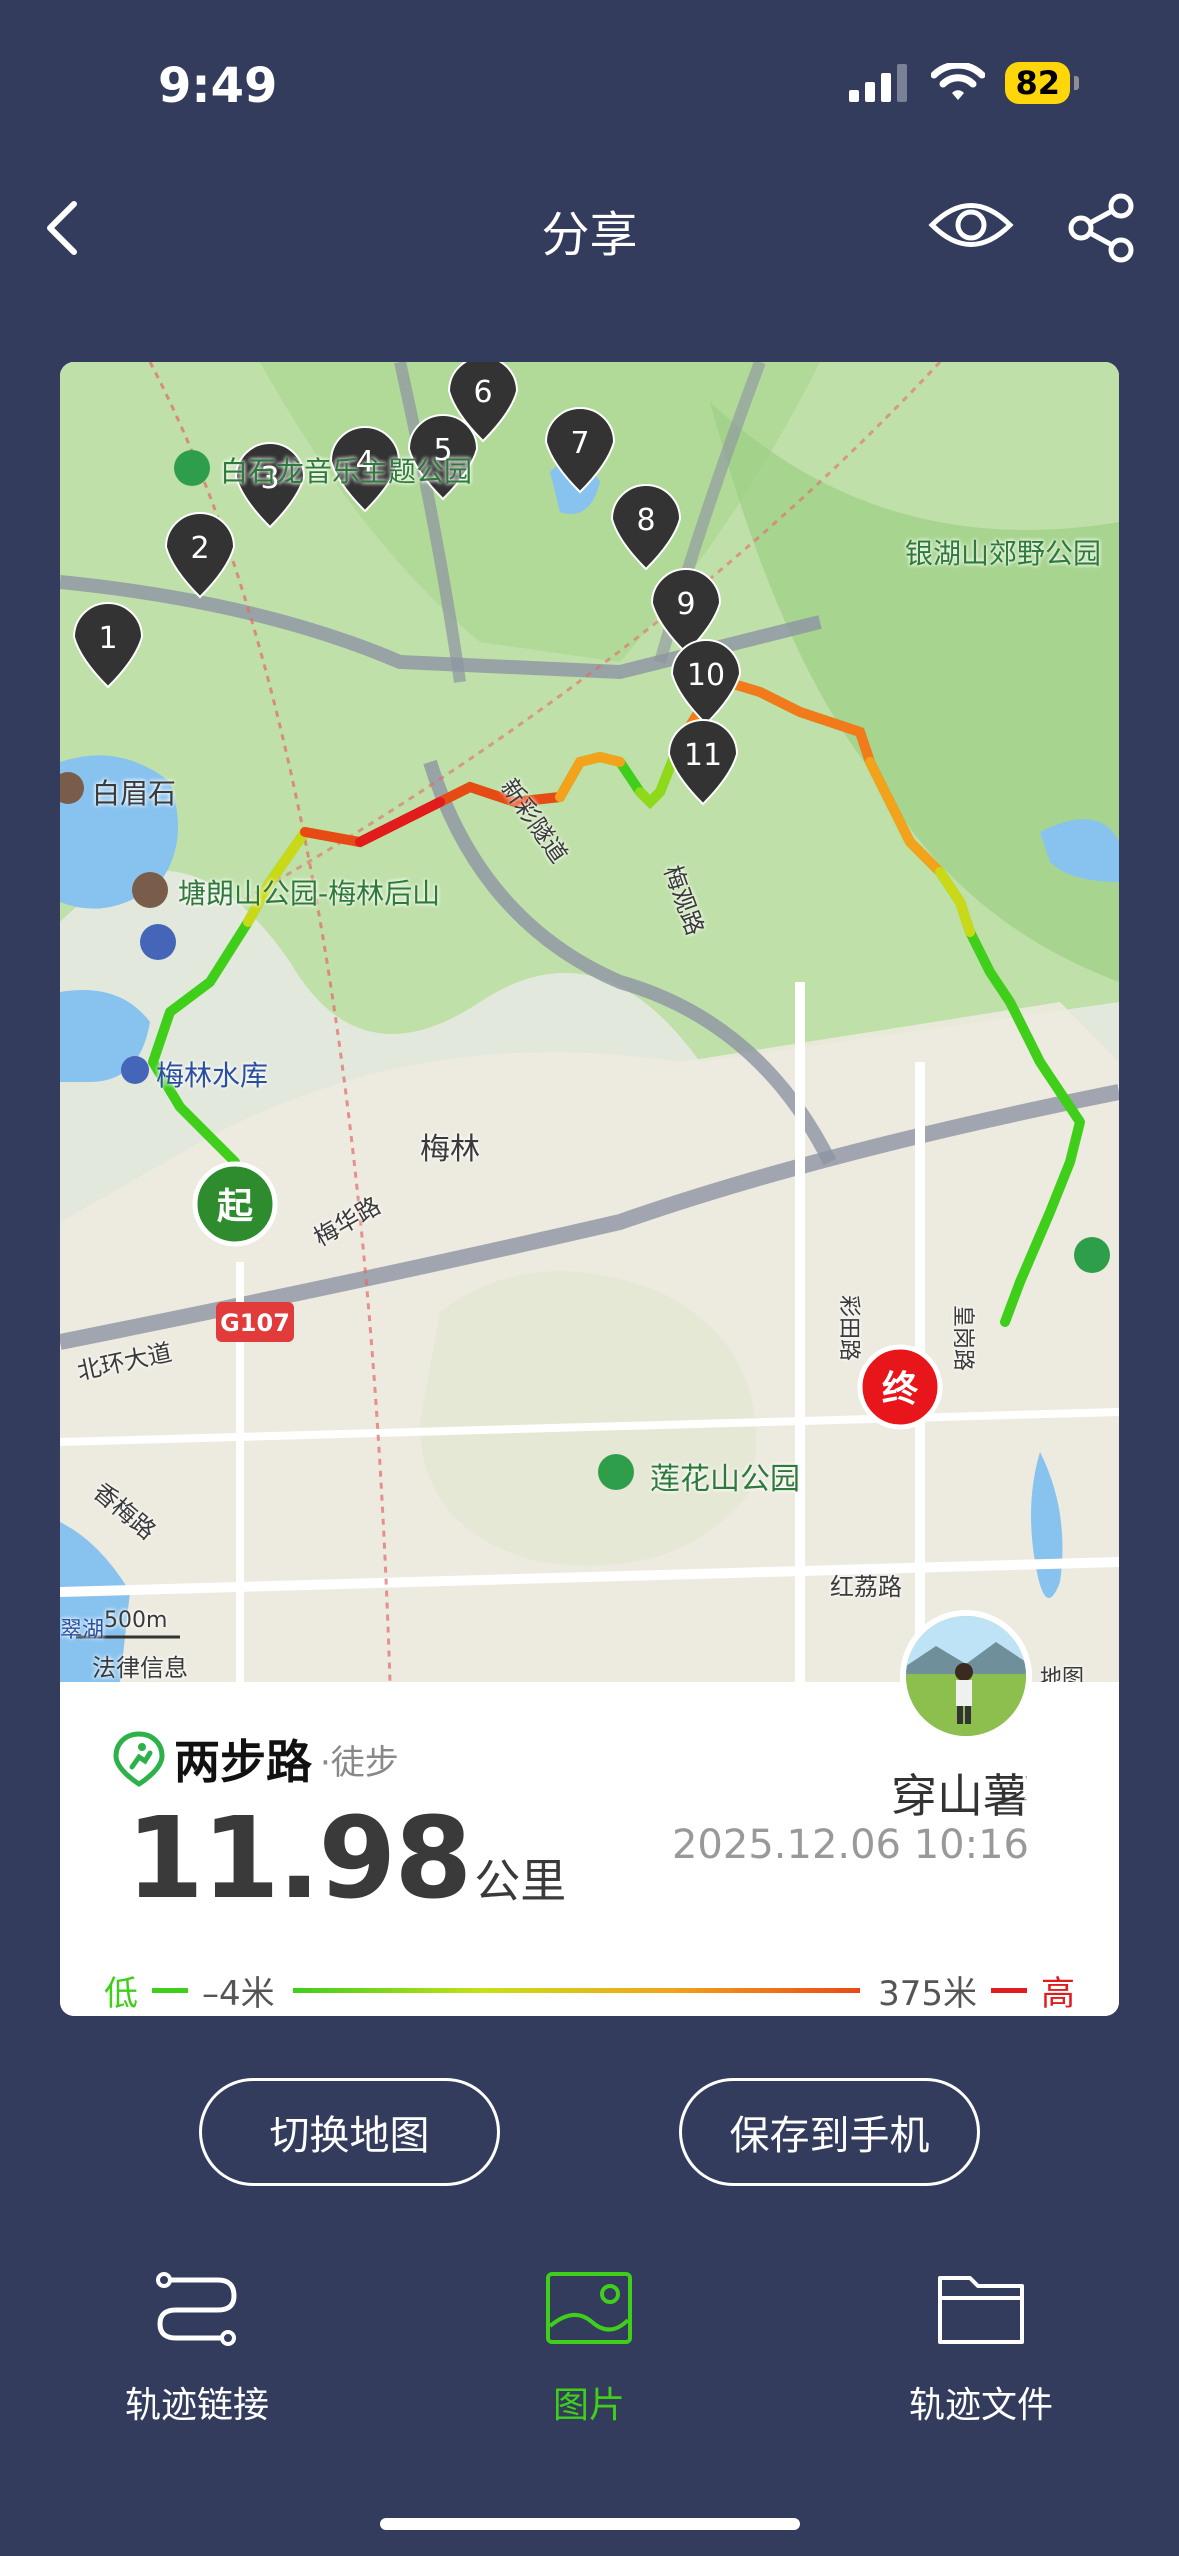 The width and height of the screenshot is (1179, 2556). I want to click on avatar-image, so click(966, 1676).